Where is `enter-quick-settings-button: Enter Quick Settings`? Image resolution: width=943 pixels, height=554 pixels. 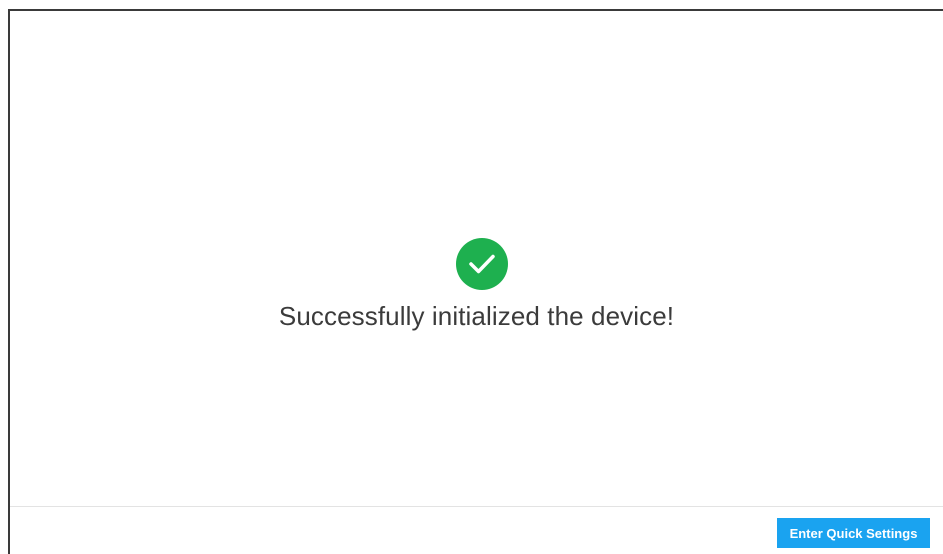
enter-quick-settings-button: Enter Quick Settings is located at coordinates (853, 533).